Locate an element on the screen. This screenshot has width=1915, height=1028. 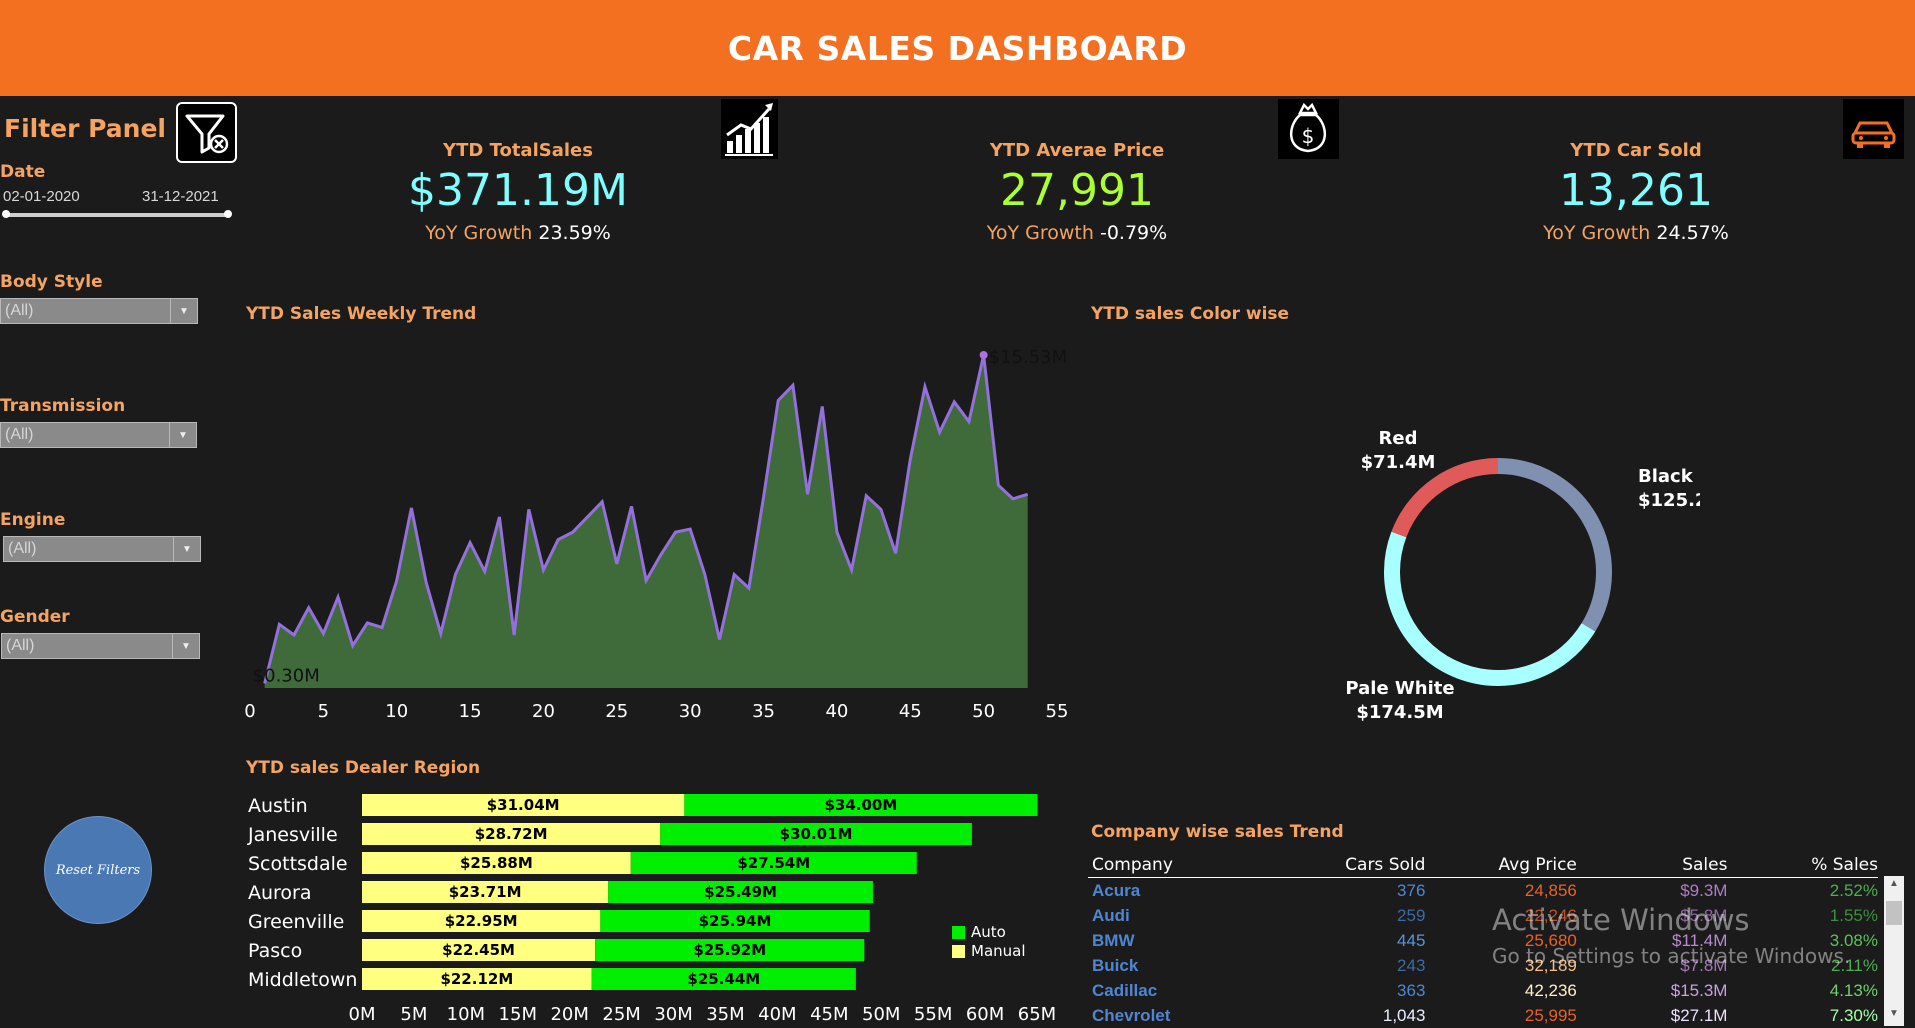
x-tick-label: 25M is located at coordinates (621, 1014).